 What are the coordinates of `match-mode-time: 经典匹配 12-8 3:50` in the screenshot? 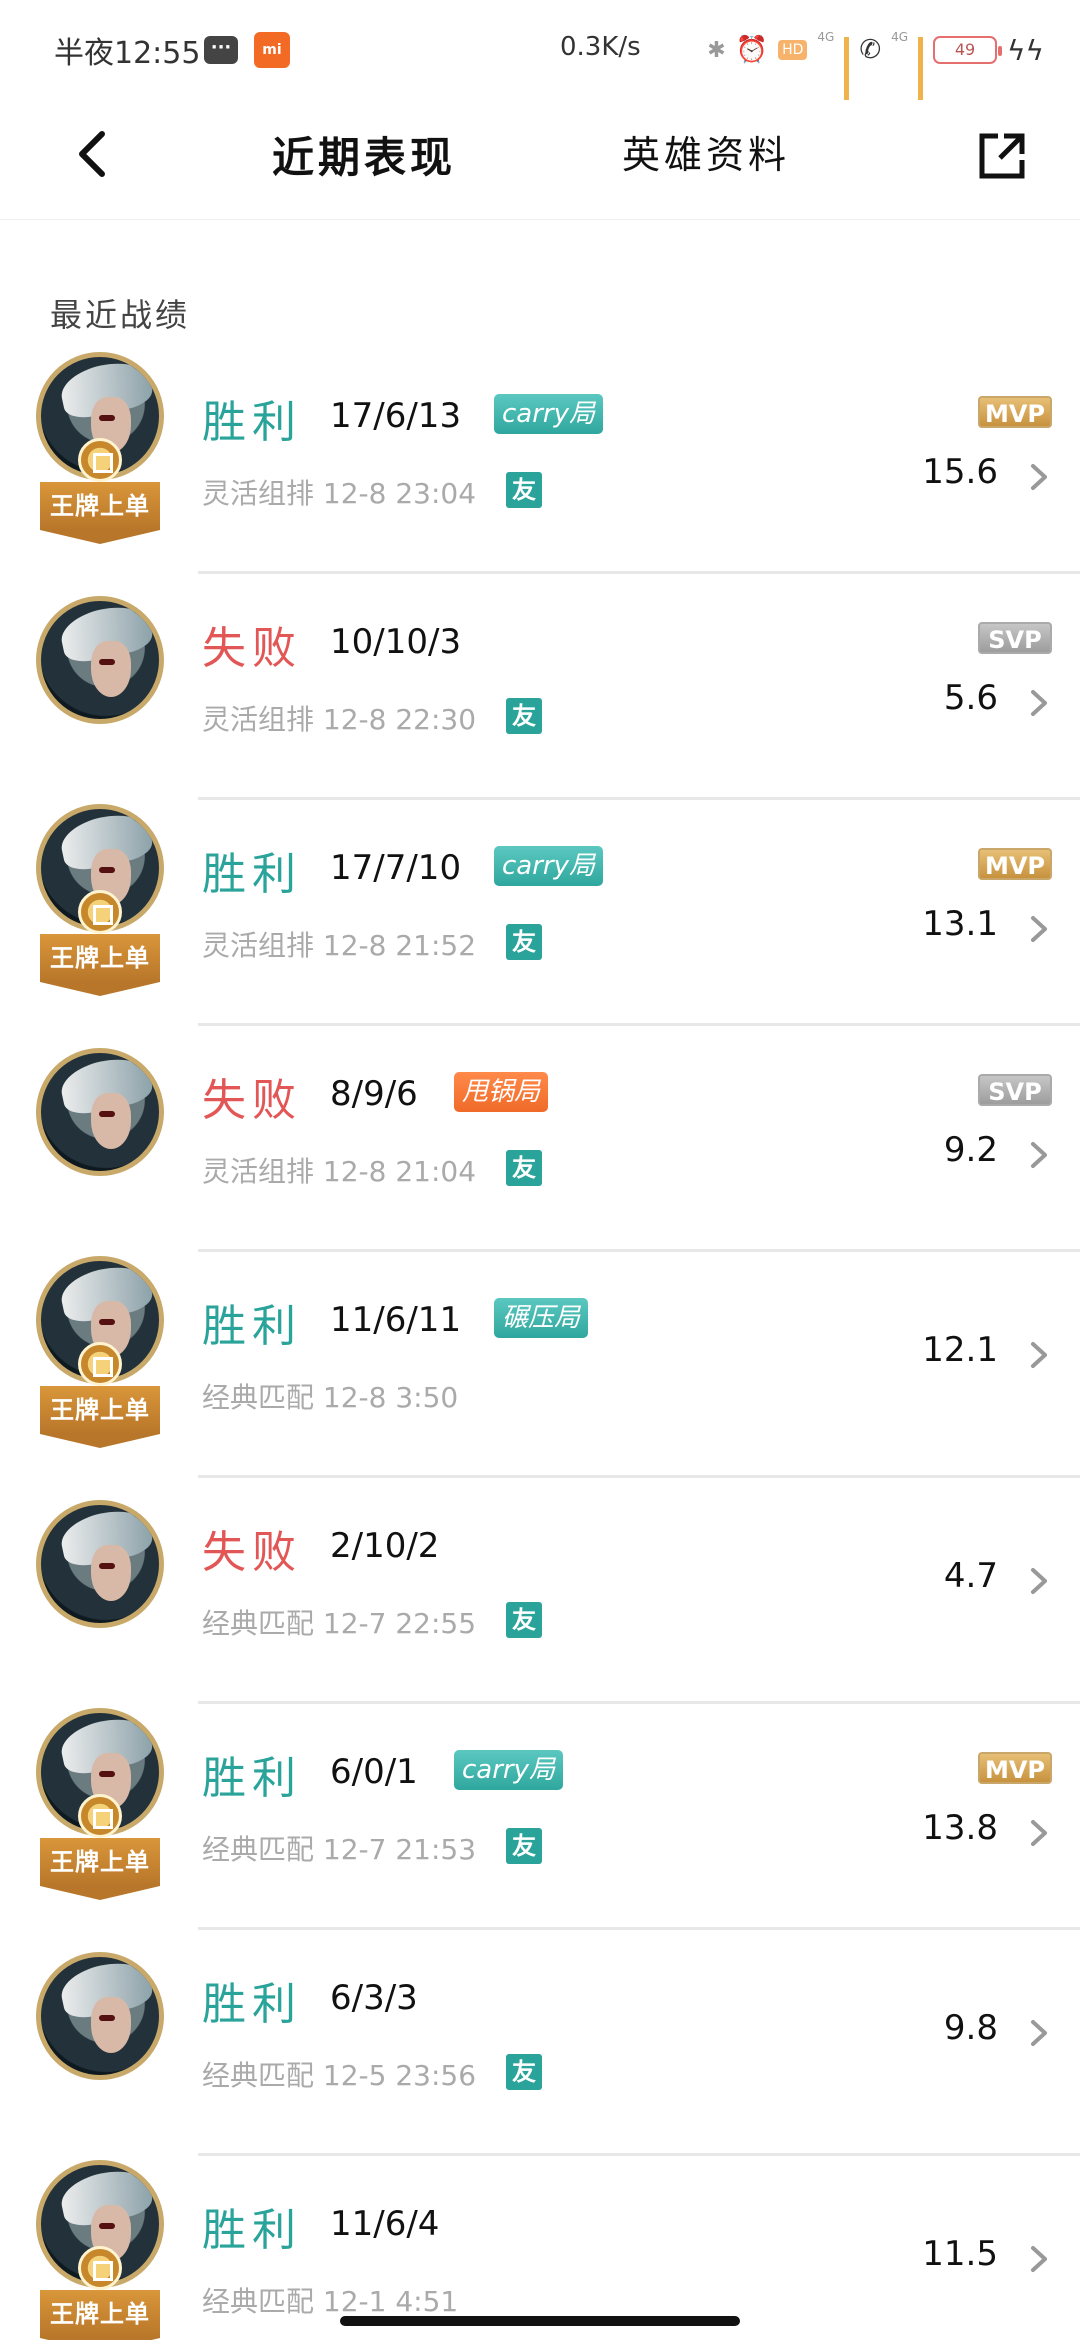 It's located at (330, 1397).